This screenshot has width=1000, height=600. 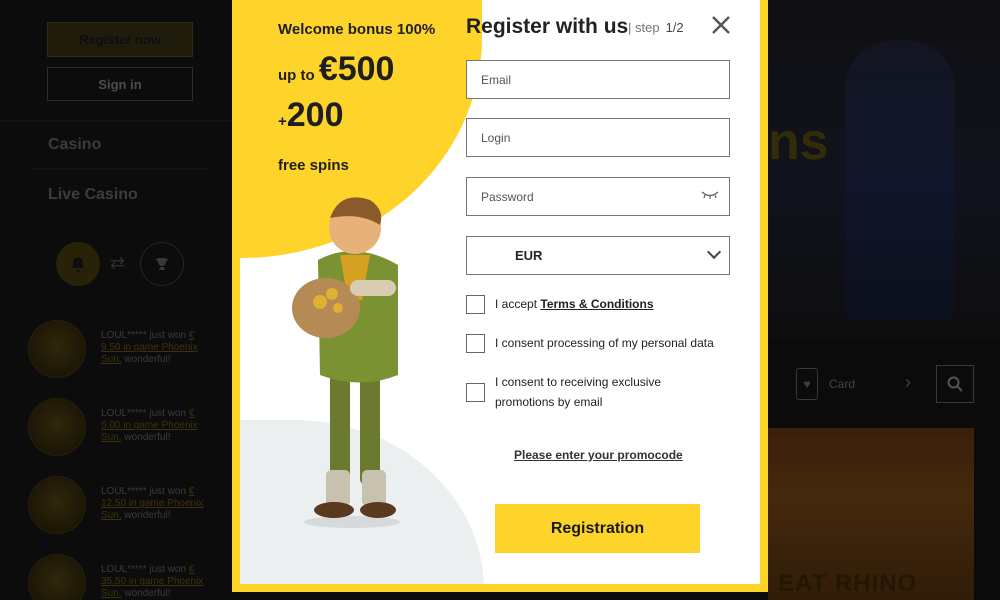 I want to click on bonus-amount: up to €500, so click(x=336, y=69).